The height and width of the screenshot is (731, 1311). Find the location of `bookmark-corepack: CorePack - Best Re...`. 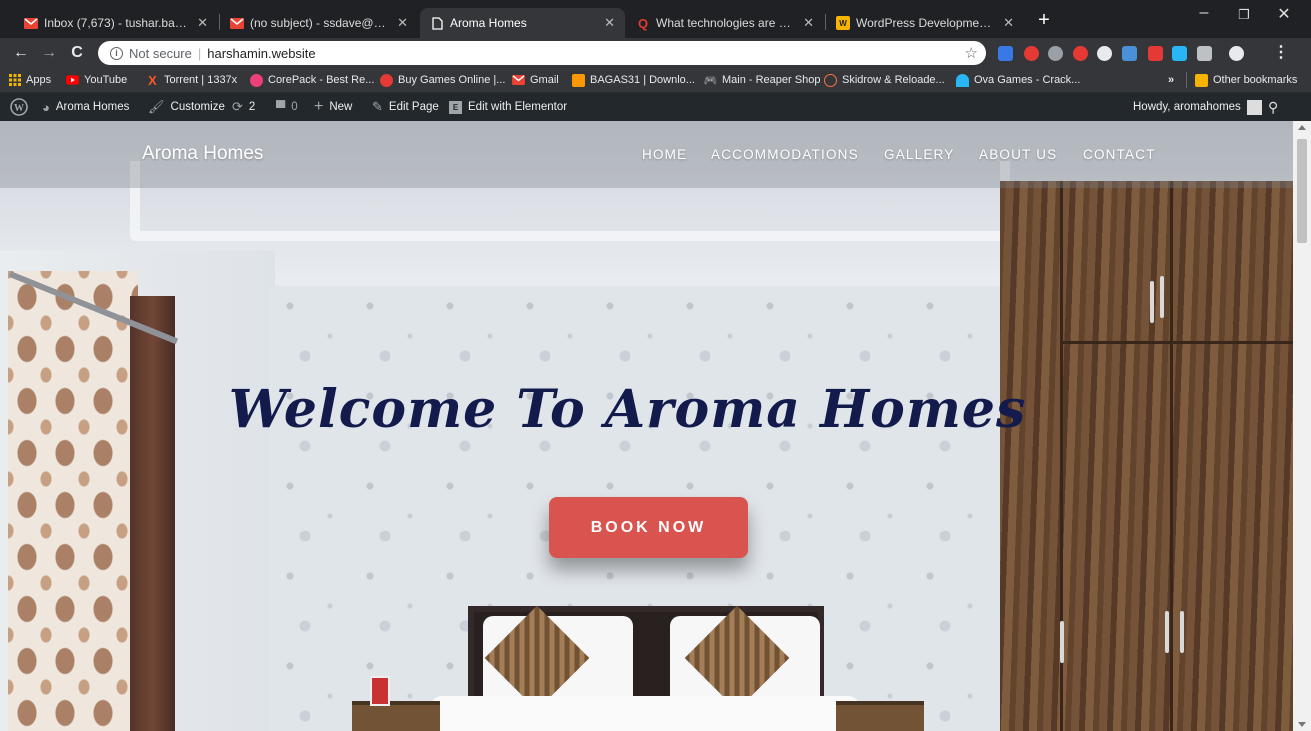

bookmark-corepack: CorePack - Best Re... is located at coordinates (312, 80).